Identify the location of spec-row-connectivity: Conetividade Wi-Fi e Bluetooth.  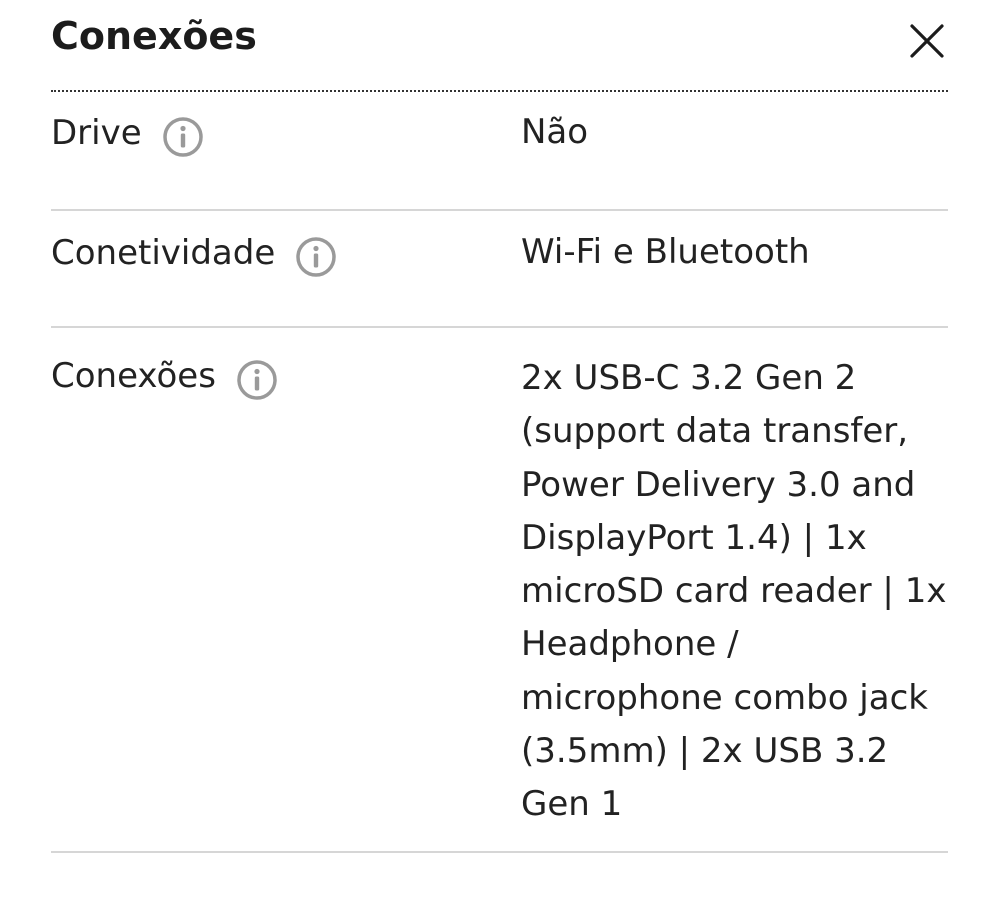
(499, 269).